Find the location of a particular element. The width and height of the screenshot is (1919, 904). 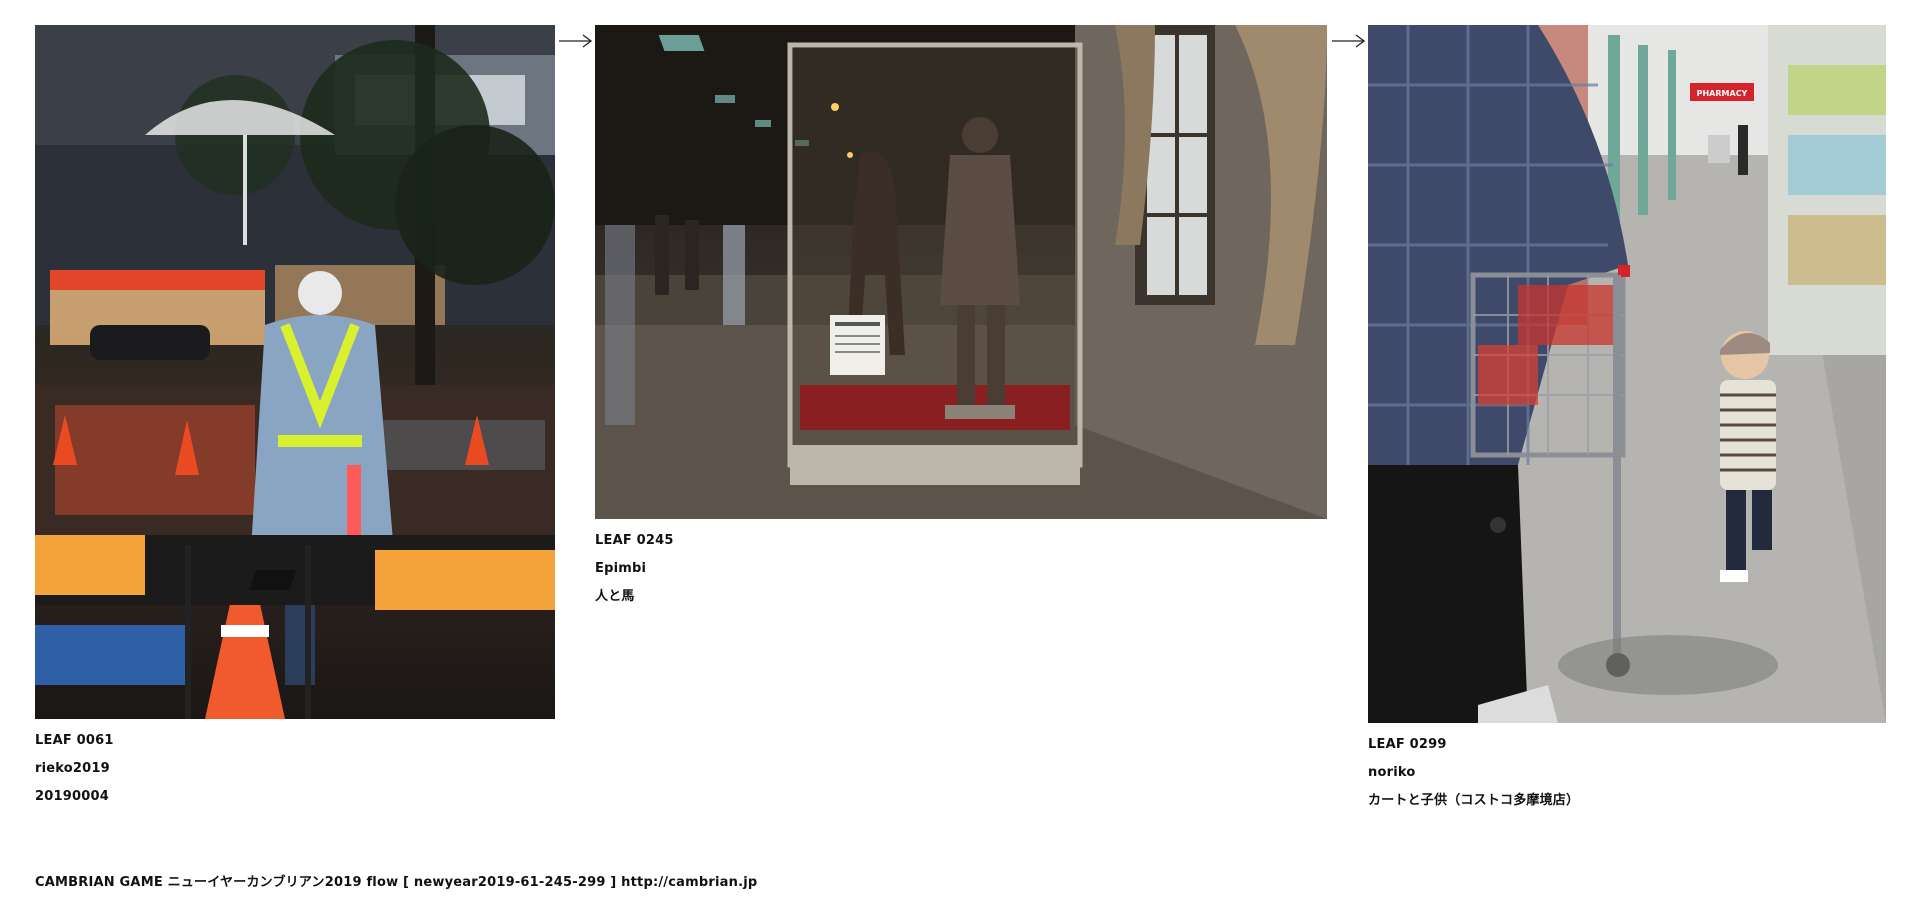

leaf-author: noriko is located at coordinates (1627, 773).